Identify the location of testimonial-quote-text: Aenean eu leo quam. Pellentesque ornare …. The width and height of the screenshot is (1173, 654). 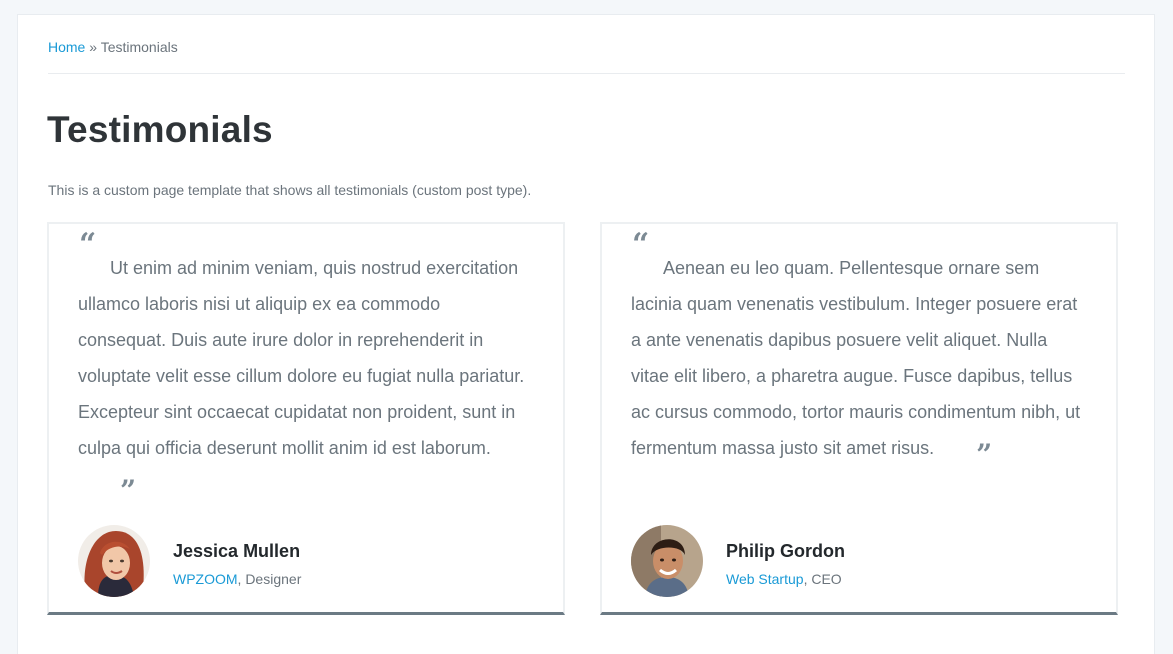
(856, 358).